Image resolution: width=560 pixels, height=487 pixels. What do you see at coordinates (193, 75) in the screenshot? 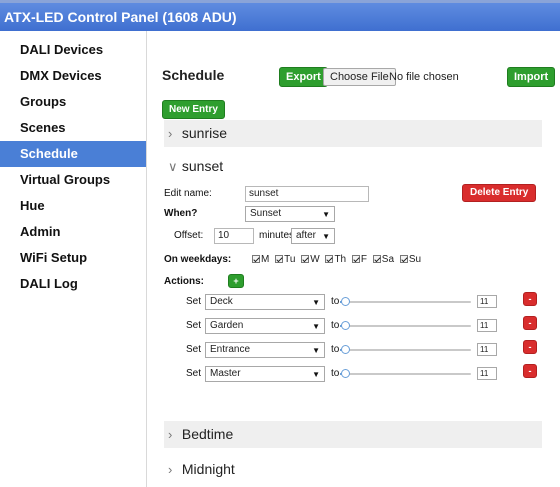
I see `page-title: Schedule` at bounding box center [193, 75].